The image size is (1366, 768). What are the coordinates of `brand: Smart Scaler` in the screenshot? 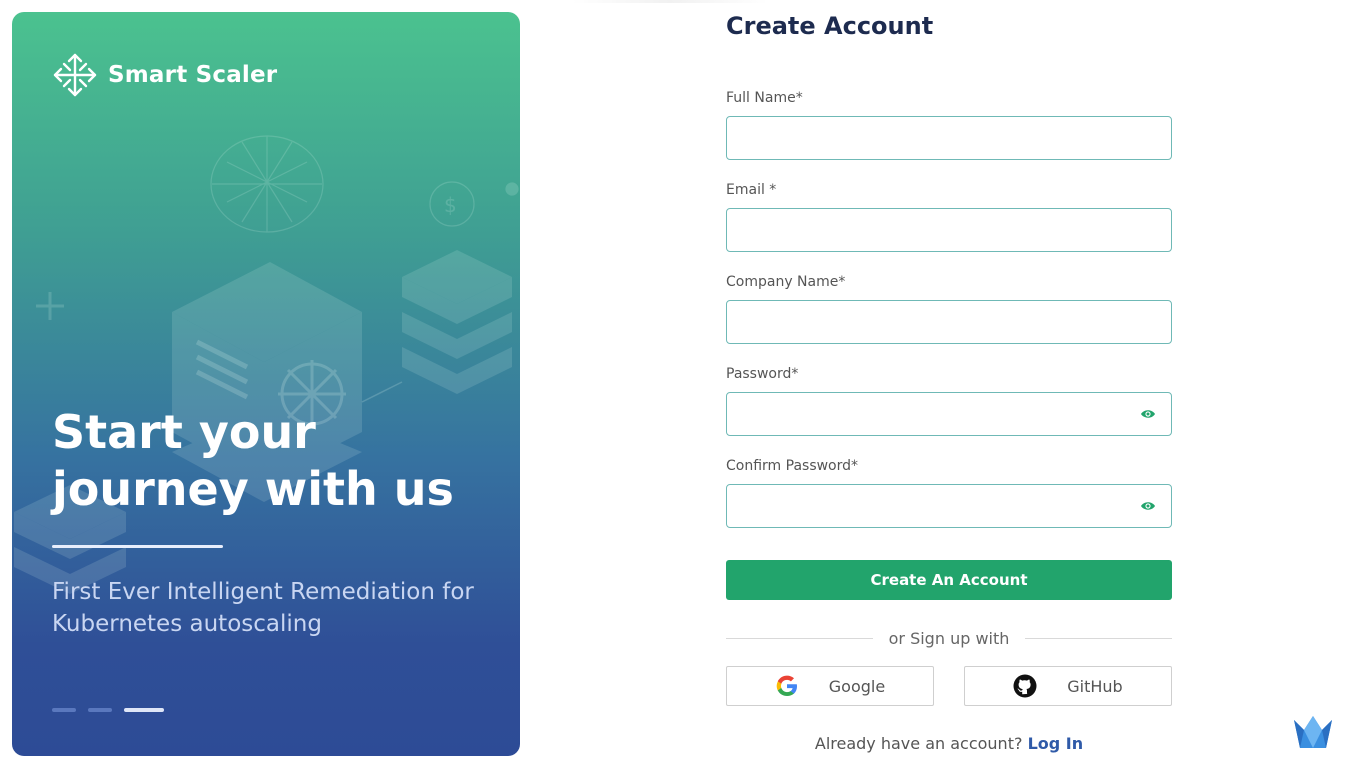 It's located at (164, 75).